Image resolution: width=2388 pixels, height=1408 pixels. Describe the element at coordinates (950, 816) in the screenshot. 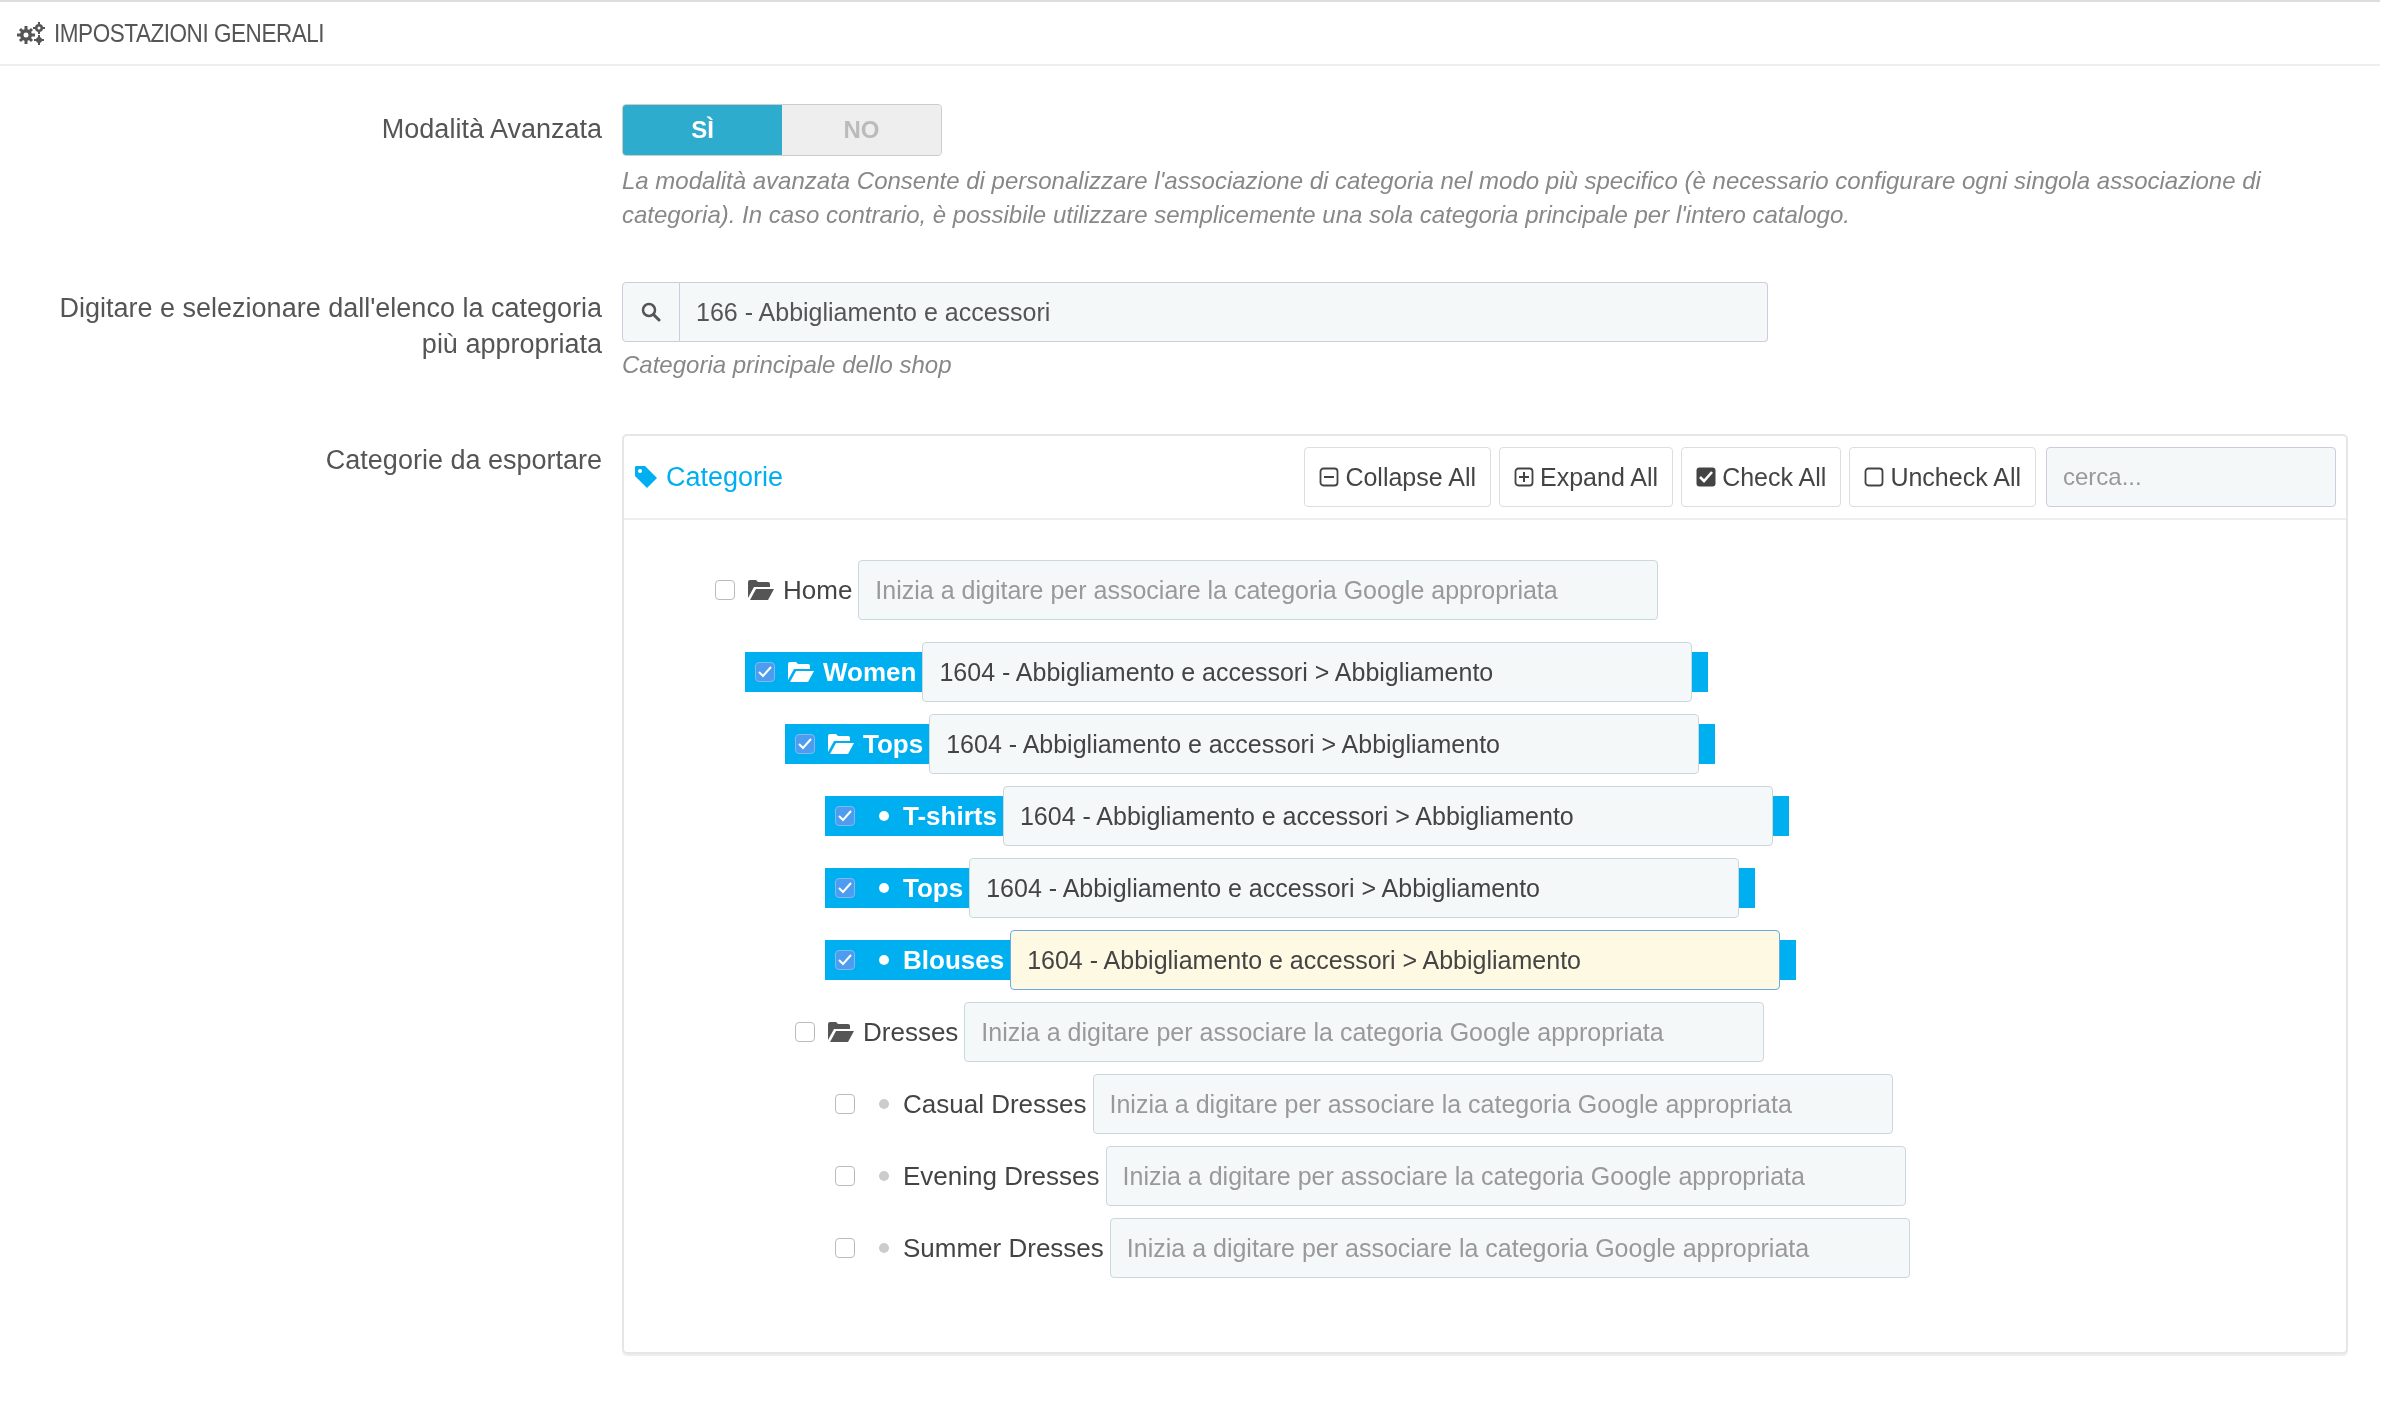

I see `category-name: T-shirts` at that location.